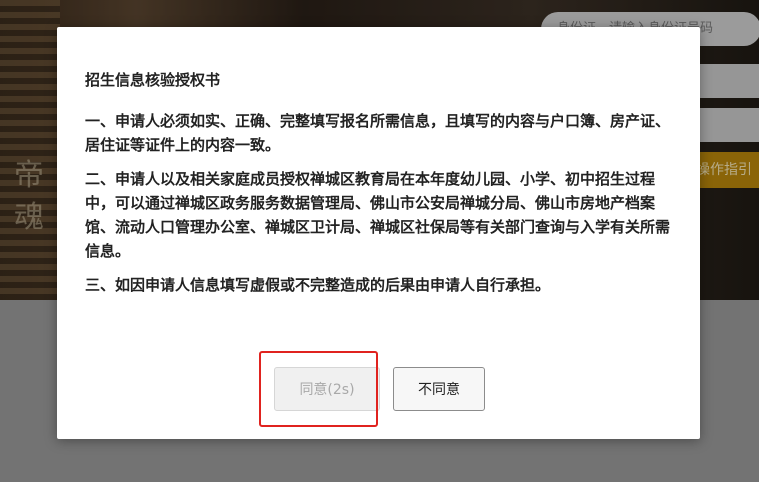 The height and width of the screenshot is (482, 759). Describe the element at coordinates (153, 80) in the screenshot. I see `dialog-title: 招生信息核验授权书` at that location.